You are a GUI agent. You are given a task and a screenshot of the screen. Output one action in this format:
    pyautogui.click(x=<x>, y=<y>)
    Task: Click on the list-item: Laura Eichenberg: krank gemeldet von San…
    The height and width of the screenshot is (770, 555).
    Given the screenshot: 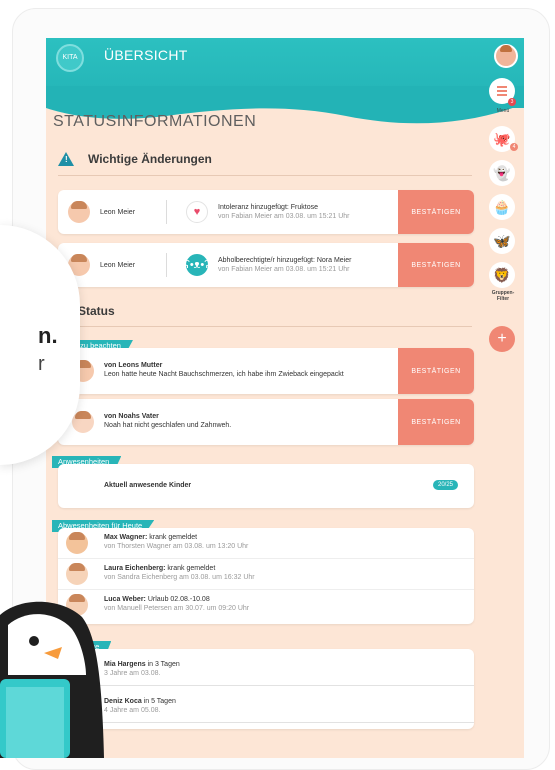 What is the action you would take?
    pyautogui.click(x=266, y=574)
    